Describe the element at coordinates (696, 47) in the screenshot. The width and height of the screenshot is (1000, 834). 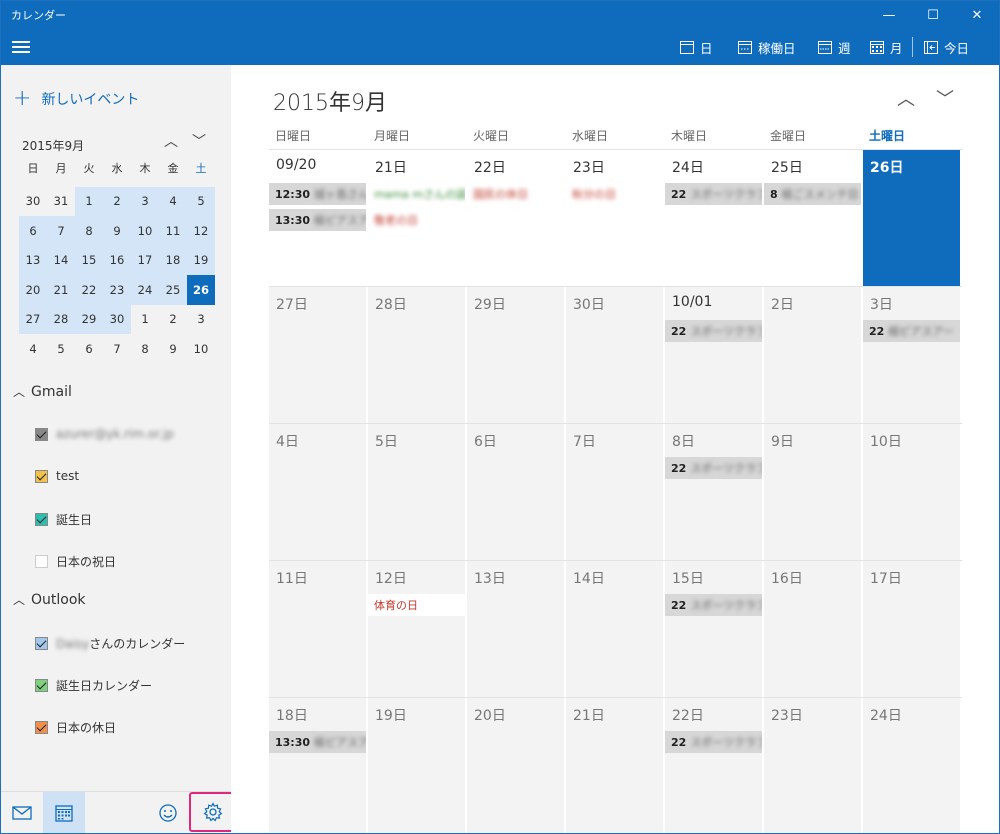
I see `view-day-button: 日` at that location.